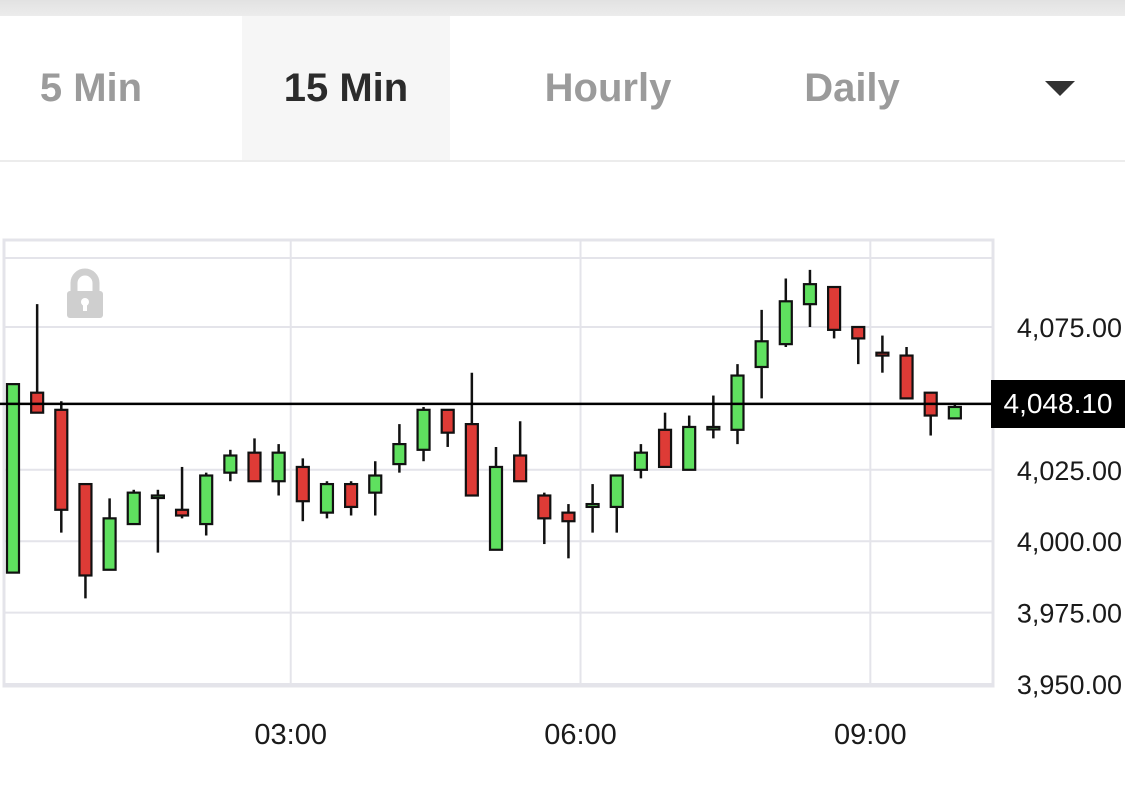  I want to click on chevron-down-icon, so click(1060, 88).